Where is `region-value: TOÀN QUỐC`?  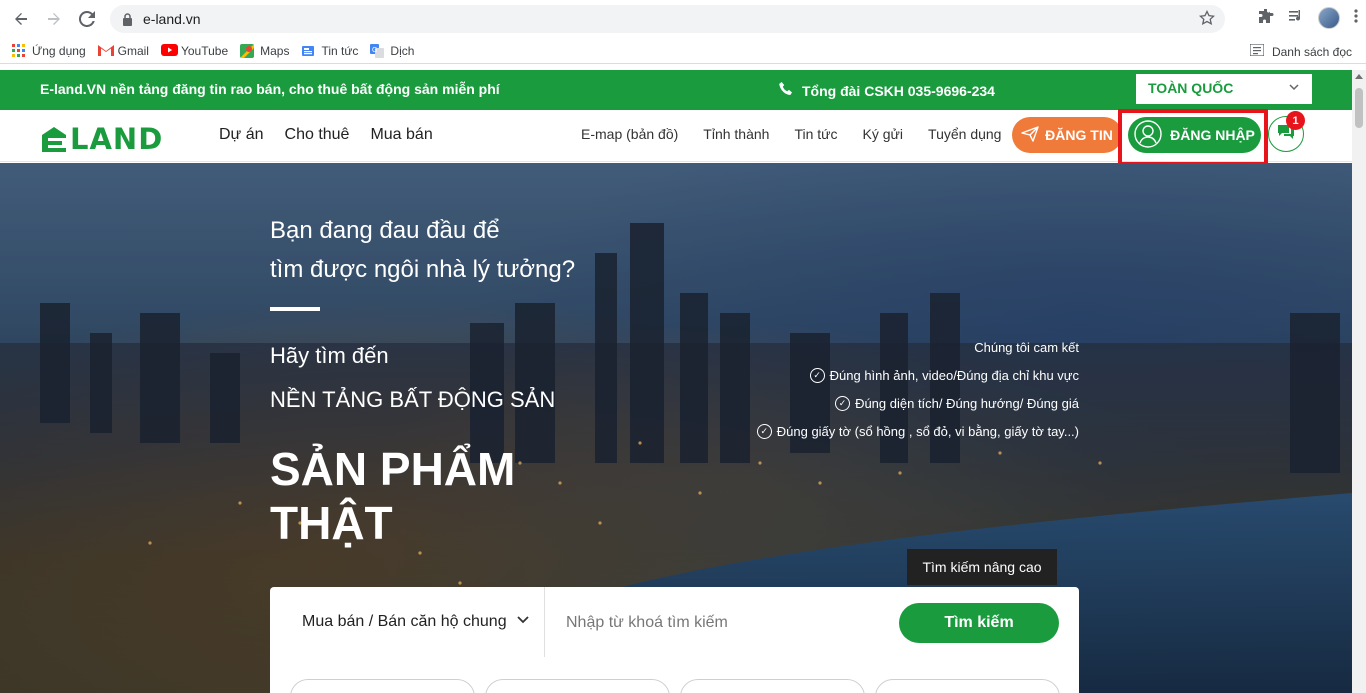
region-value: TOÀN QUỐC is located at coordinates (1191, 88).